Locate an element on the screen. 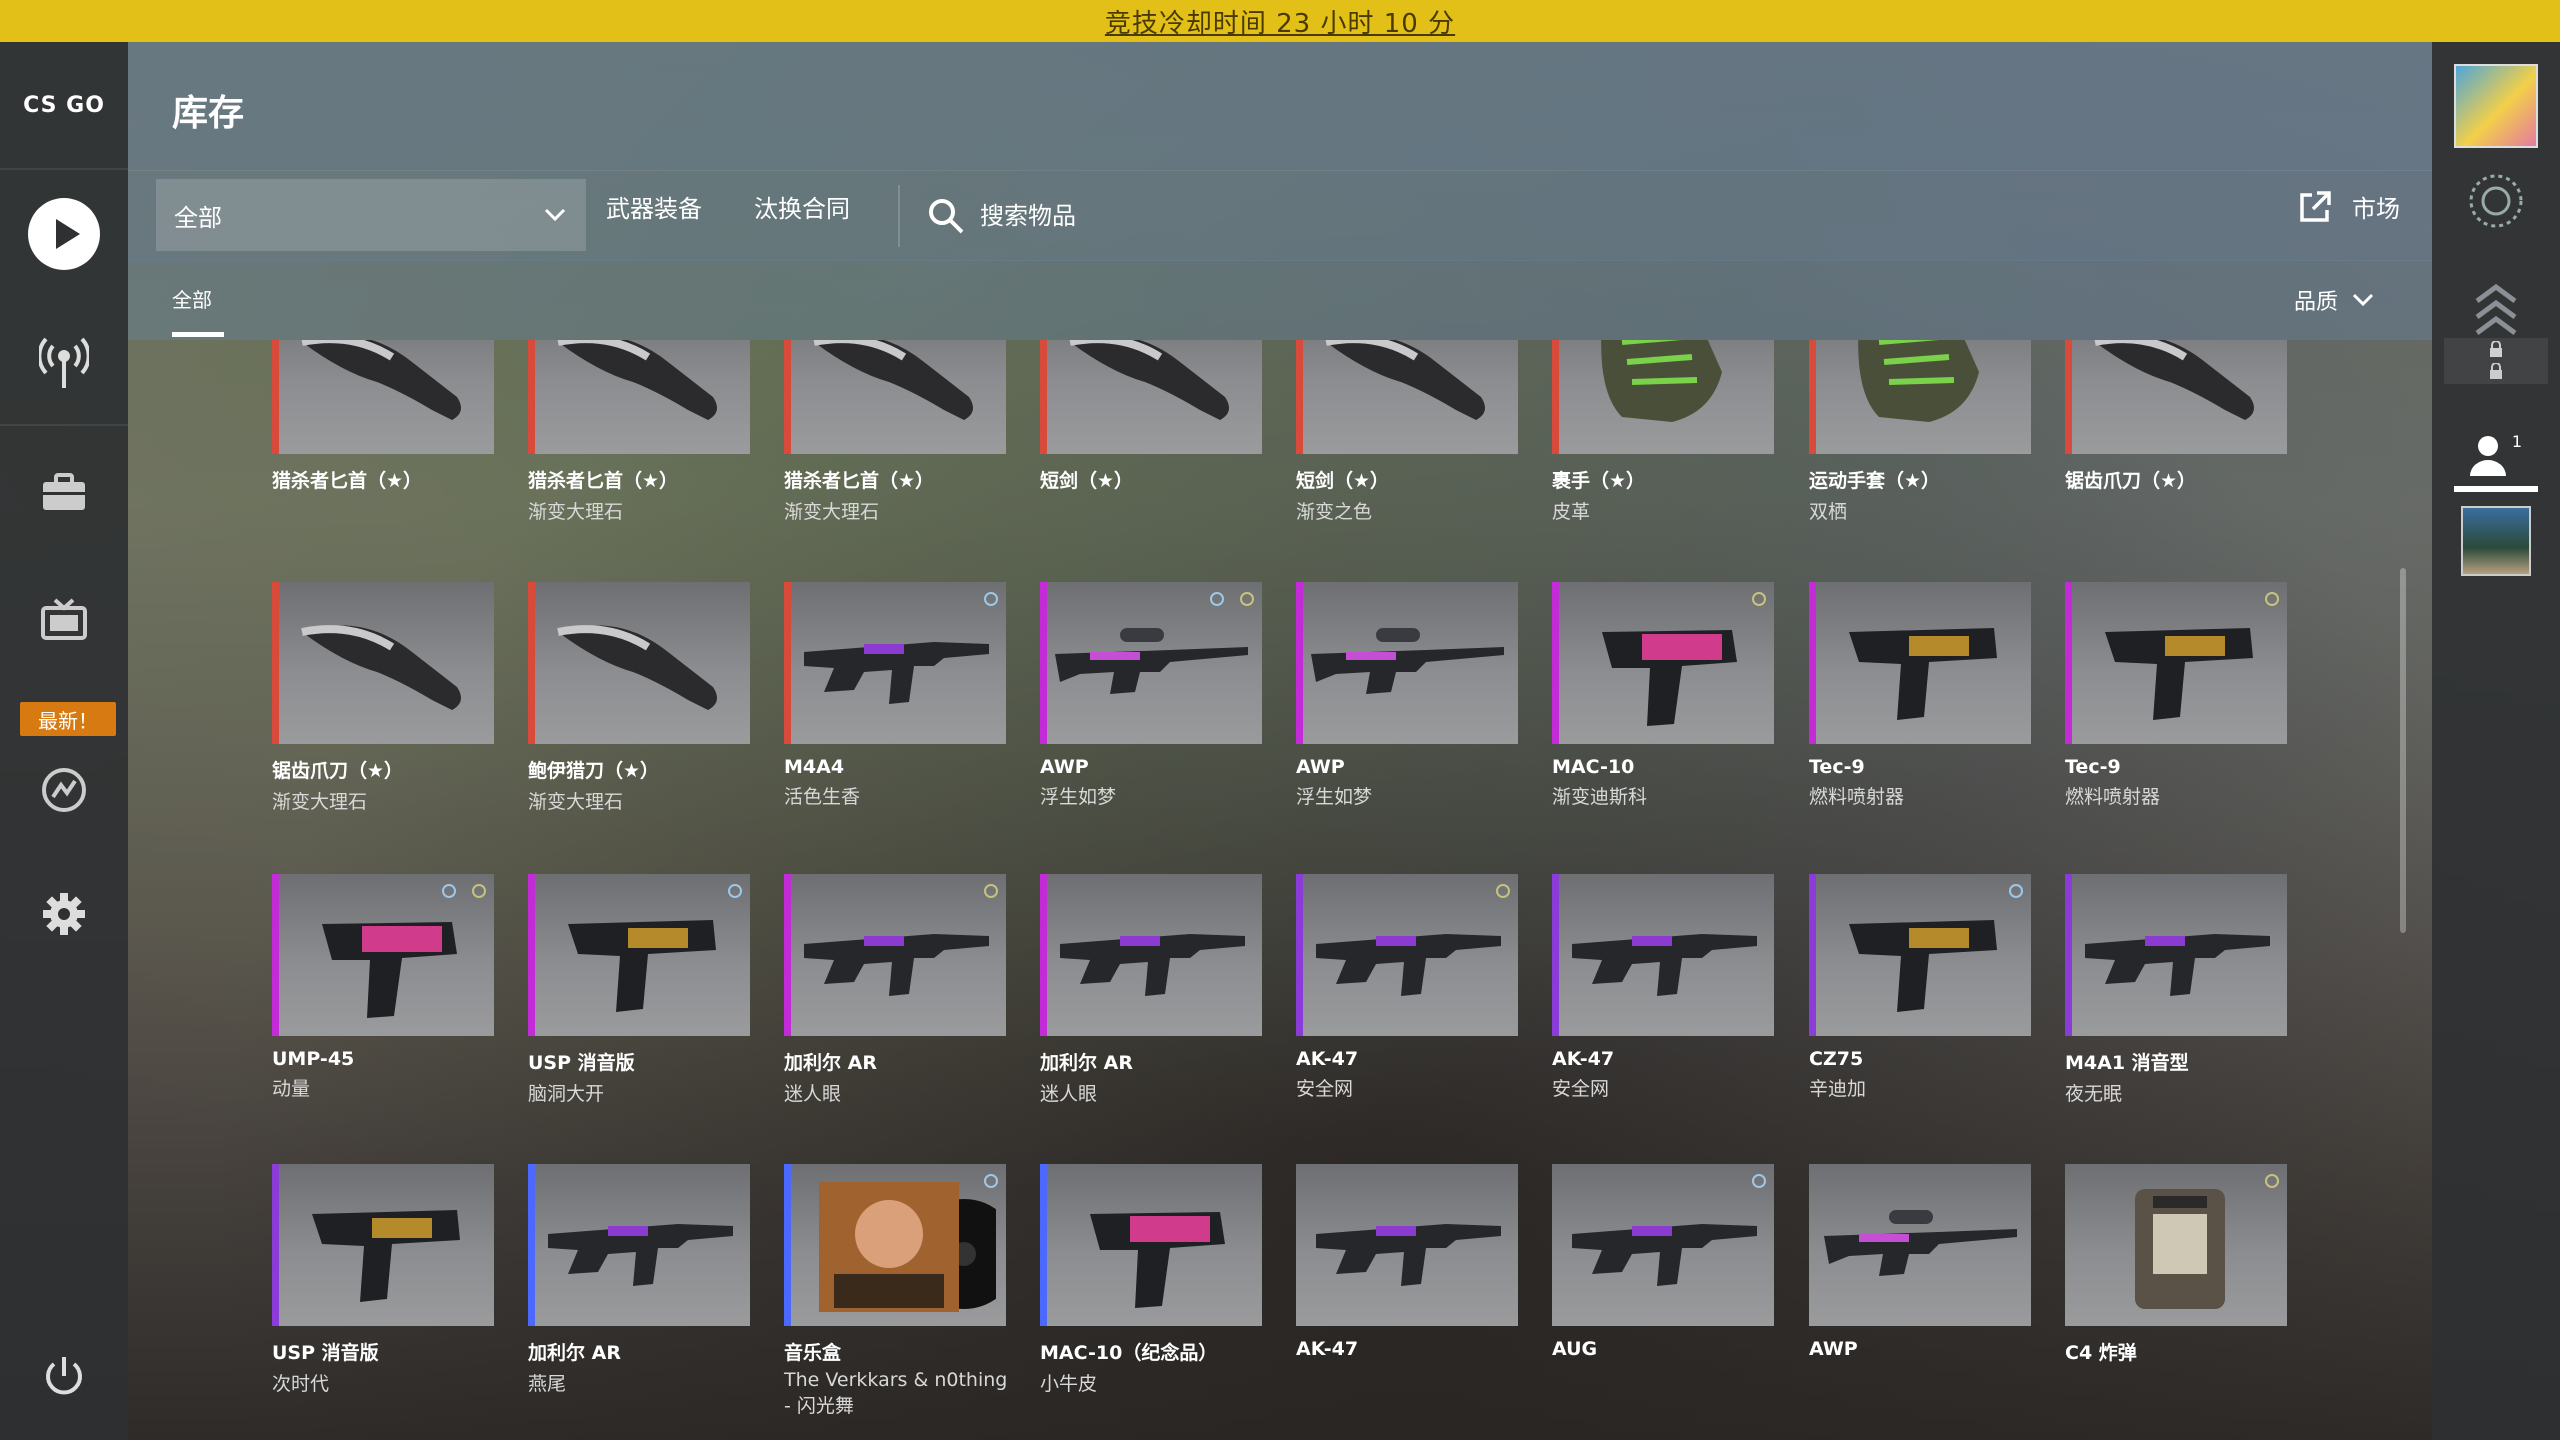 This screenshot has height=1440, width=2560. inventory-button is located at coordinates (64, 492).